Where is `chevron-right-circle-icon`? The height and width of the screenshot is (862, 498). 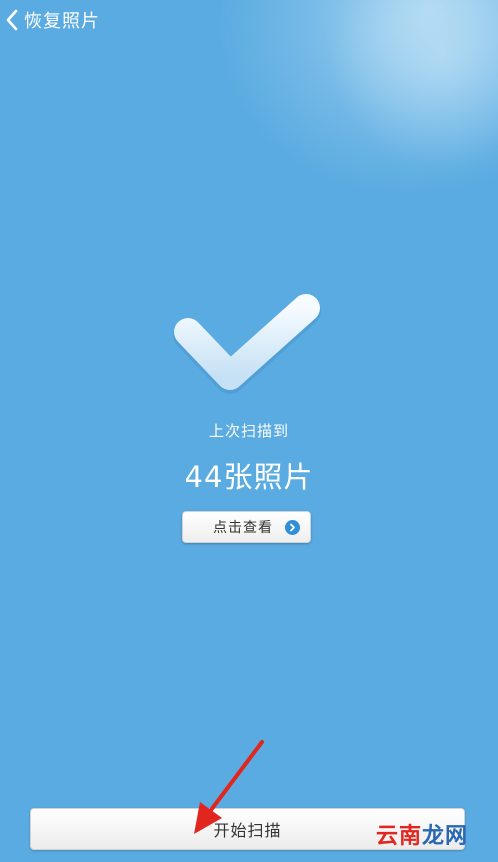 chevron-right-circle-icon is located at coordinates (292, 527).